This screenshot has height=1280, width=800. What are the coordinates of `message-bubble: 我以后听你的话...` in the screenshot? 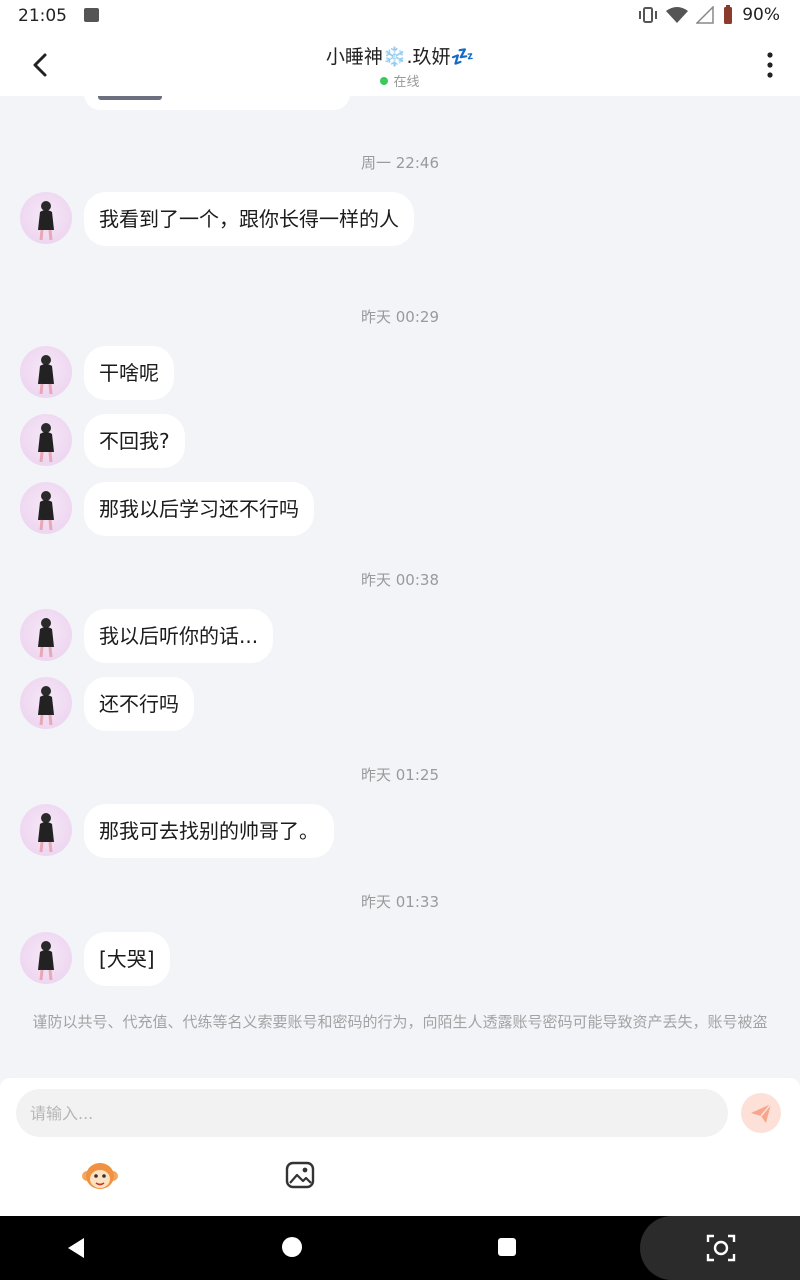 It's located at (179, 636).